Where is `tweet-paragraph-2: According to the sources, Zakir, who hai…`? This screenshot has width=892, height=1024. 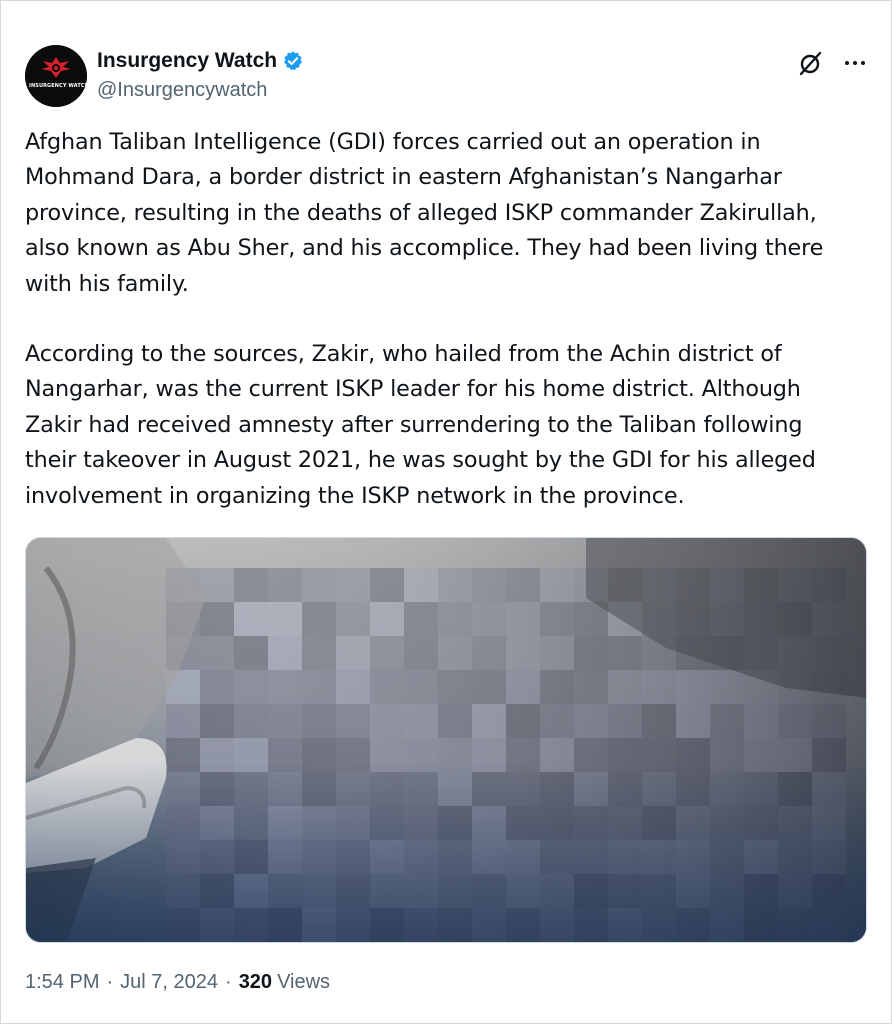
tweet-paragraph-2: According to the sources, Zakir, who hai… is located at coordinates (420, 425).